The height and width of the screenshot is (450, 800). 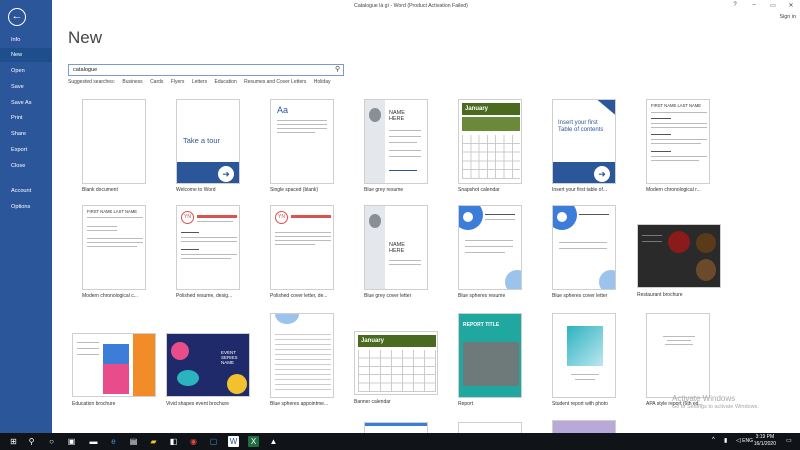 I want to click on template-single-spaced: Aa Single spaced (blank), so click(x=308, y=146).